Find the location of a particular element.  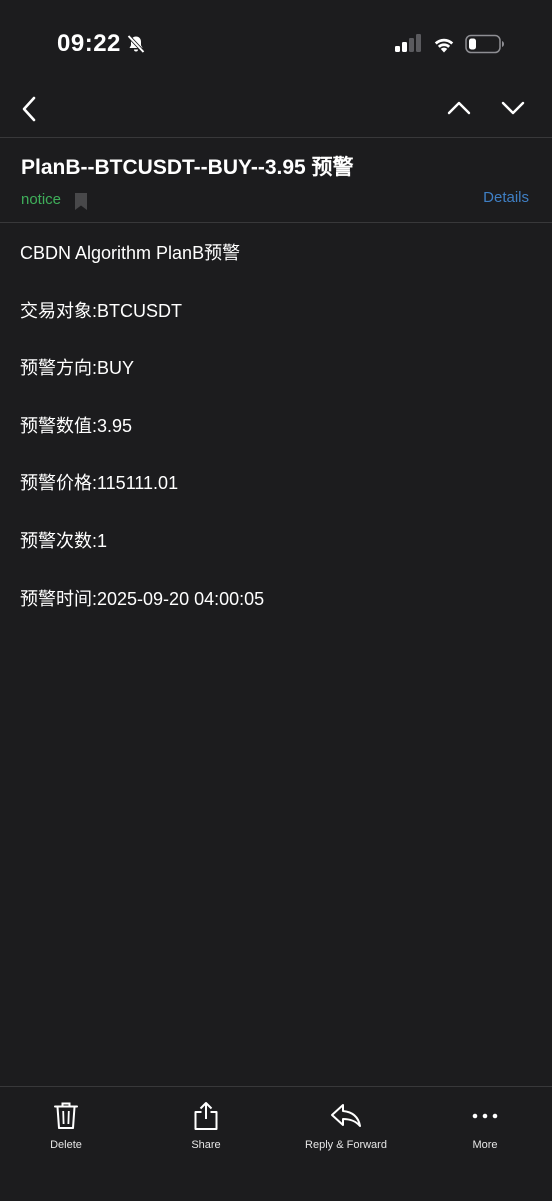

cellular-signal-icon is located at coordinates (408, 44).